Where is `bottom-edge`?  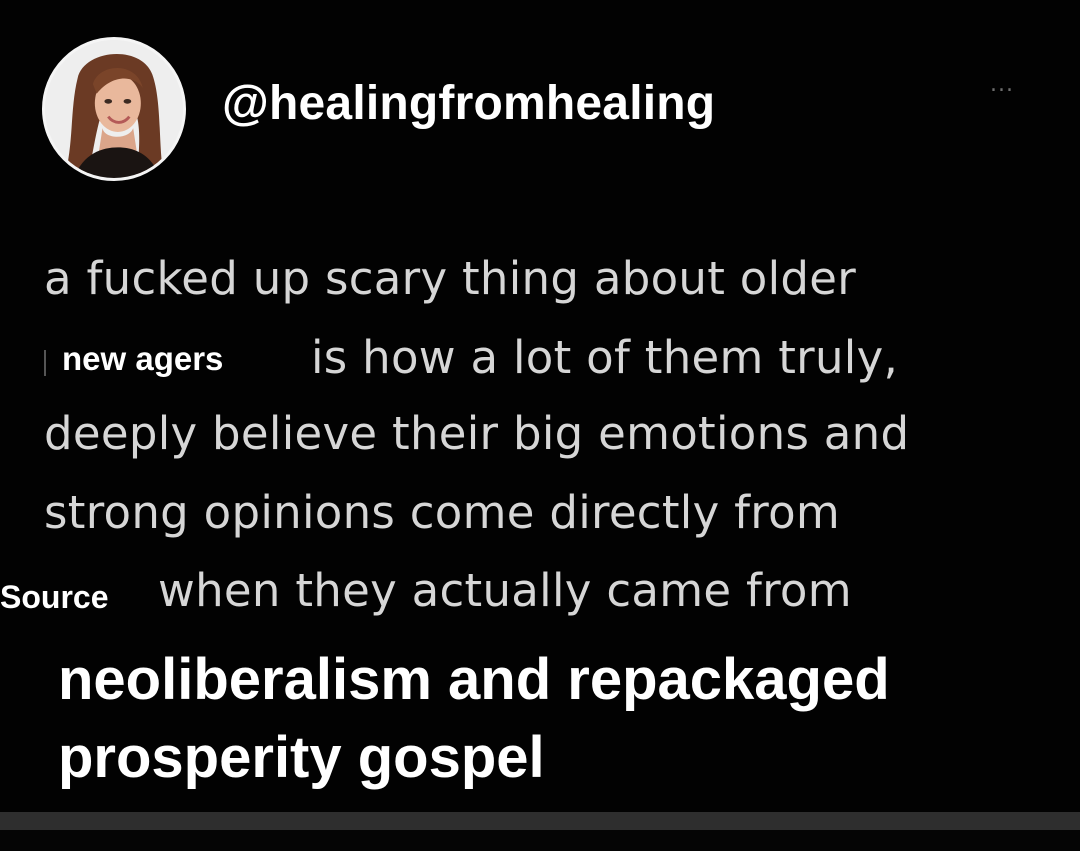 bottom-edge is located at coordinates (540, 840).